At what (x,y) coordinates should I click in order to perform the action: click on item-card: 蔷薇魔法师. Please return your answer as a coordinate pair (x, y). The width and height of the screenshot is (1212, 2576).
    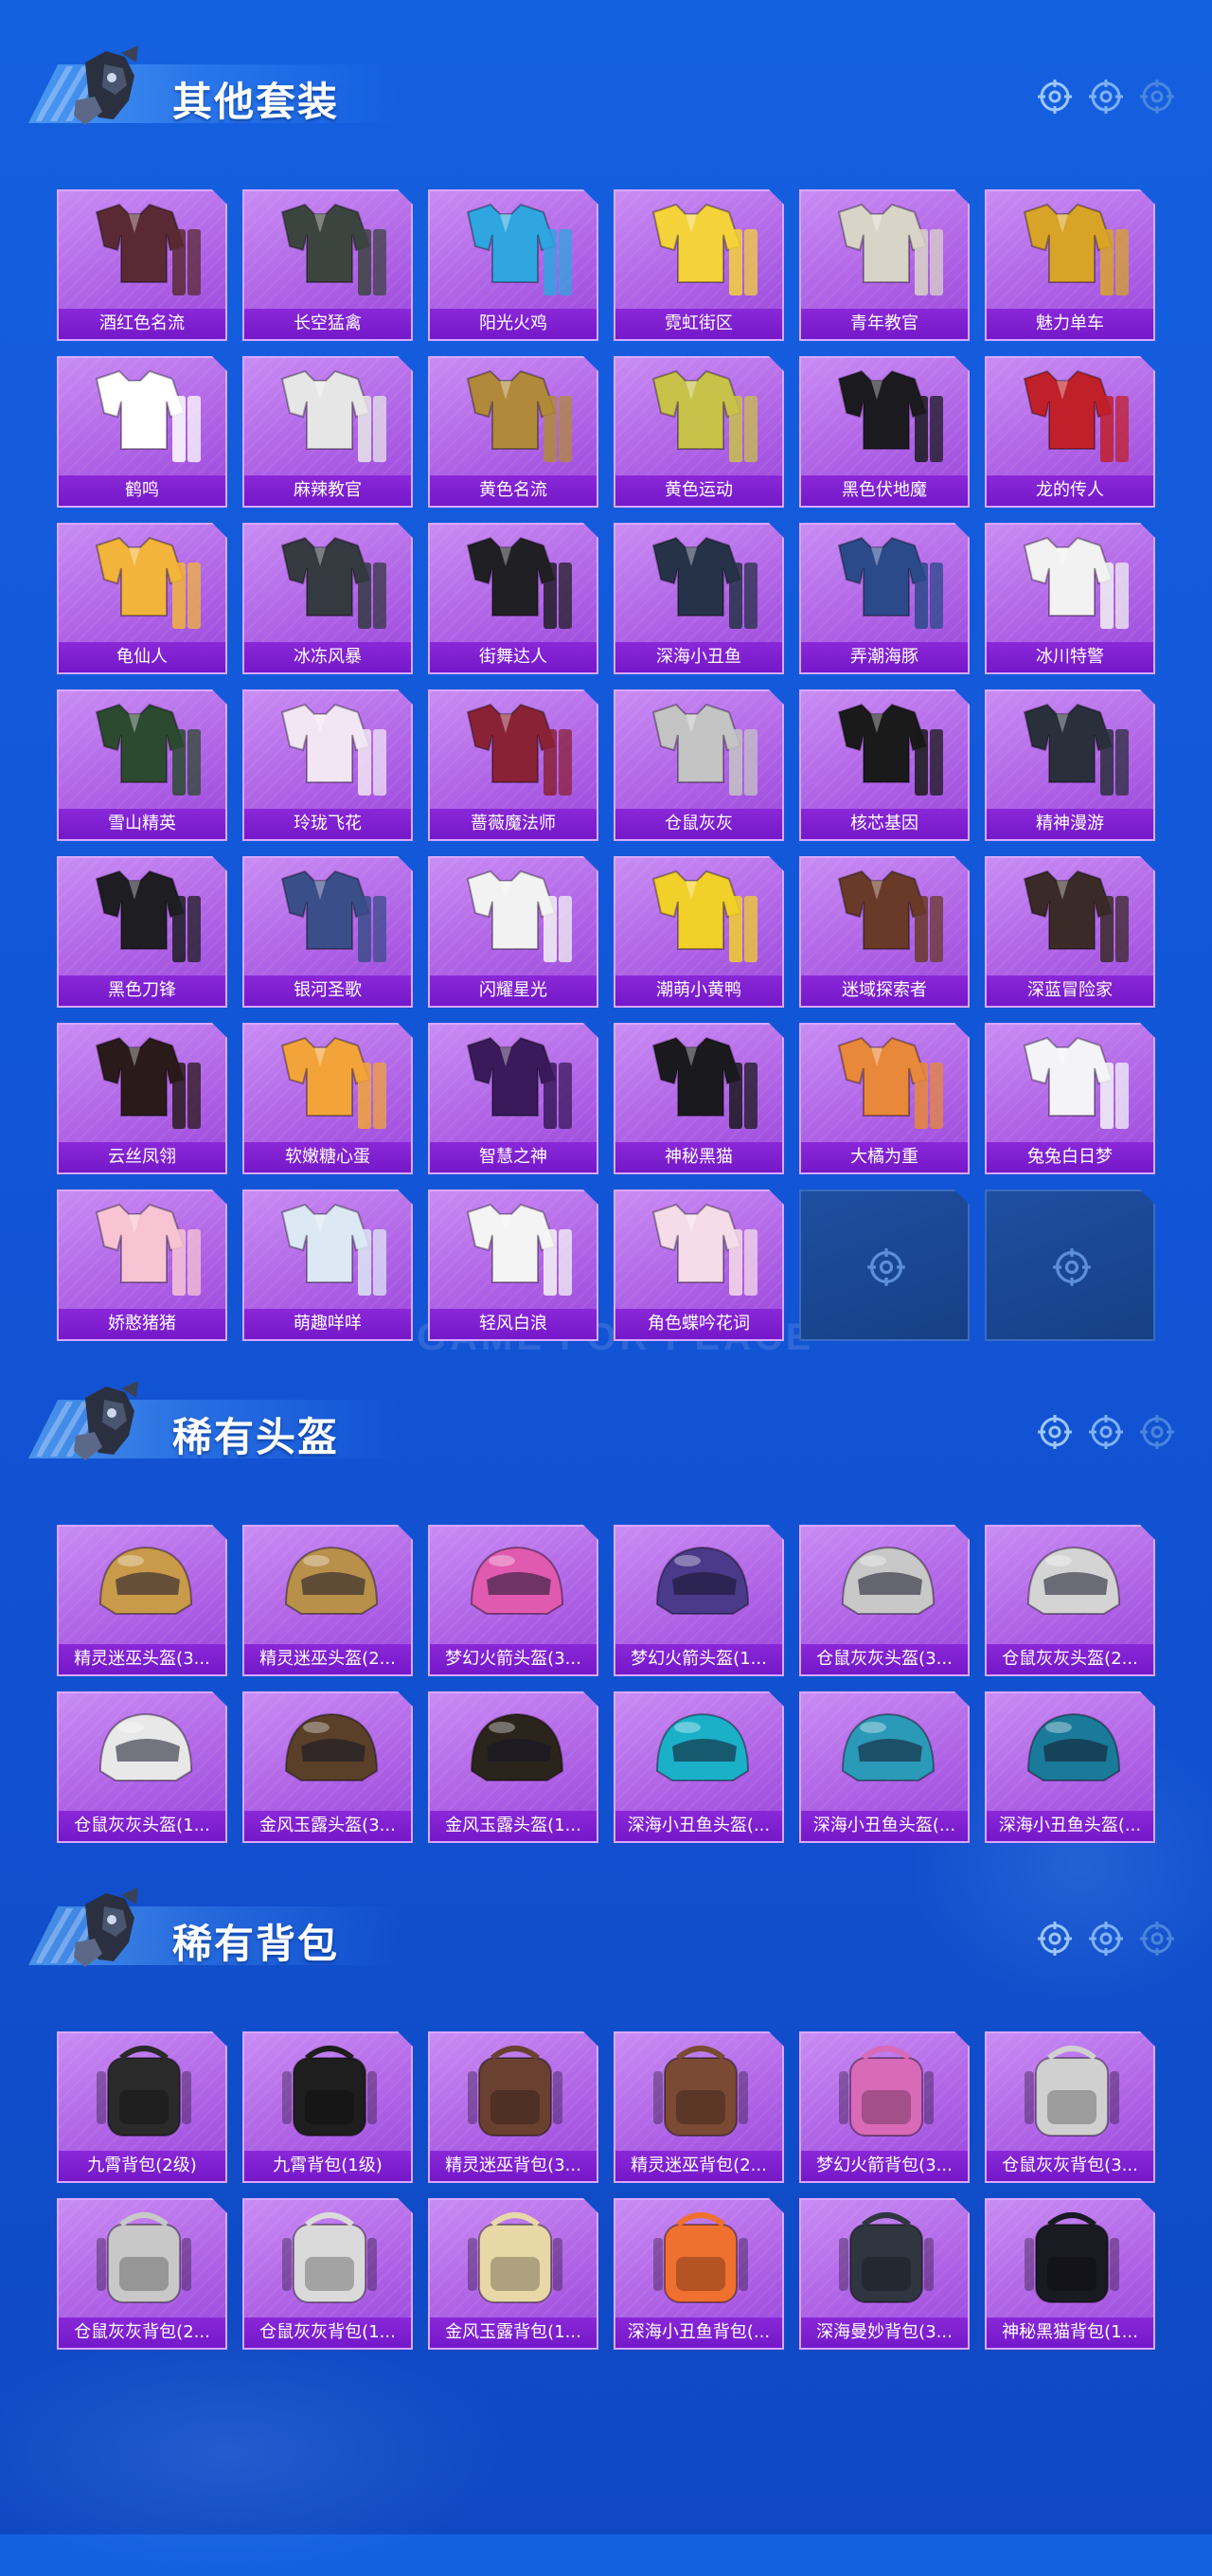
    Looking at the image, I should click on (513, 765).